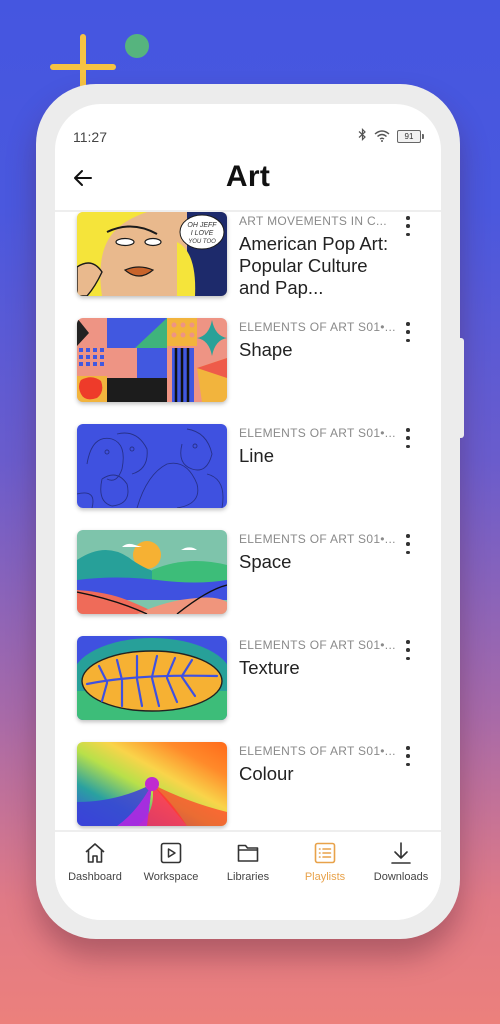 Image resolution: width=500 pixels, height=1024 pixels. I want to click on nav-label: Downloads, so click(401, 877).